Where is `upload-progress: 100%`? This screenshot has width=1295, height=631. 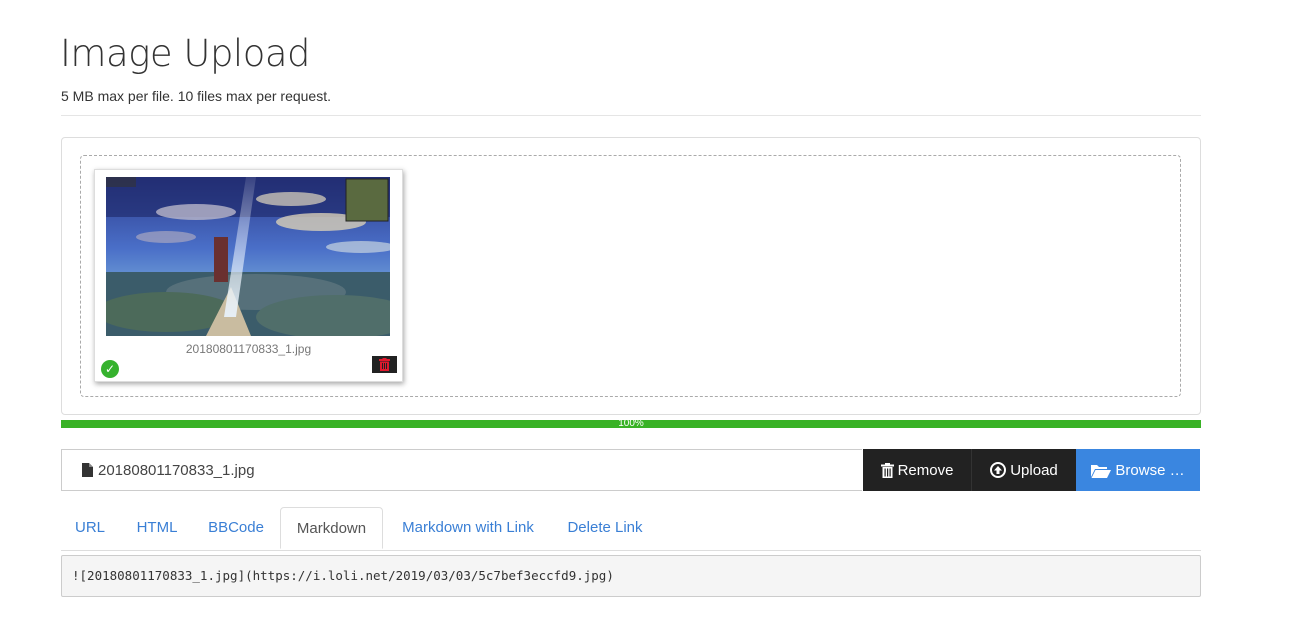 upload-progress: 100% is located at coordinates (631, 423).